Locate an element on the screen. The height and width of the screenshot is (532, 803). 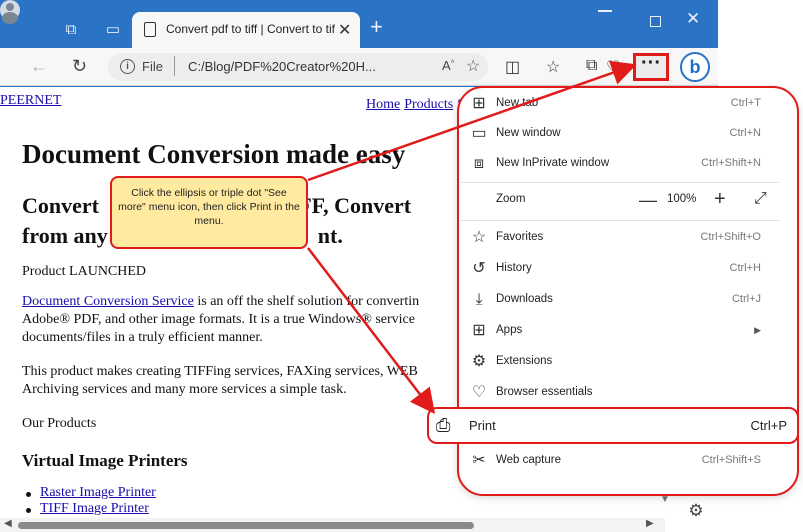
menu-item-label: Print is located at coordinates (482, 425).